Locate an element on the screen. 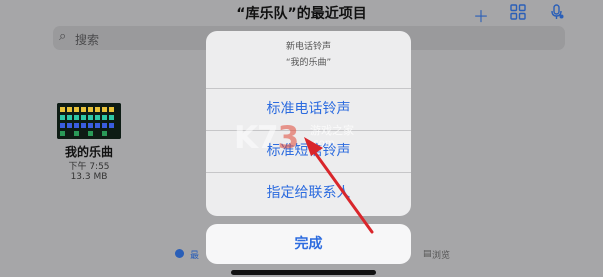  red-annotation-arrow is located at coordinates (339, 185).